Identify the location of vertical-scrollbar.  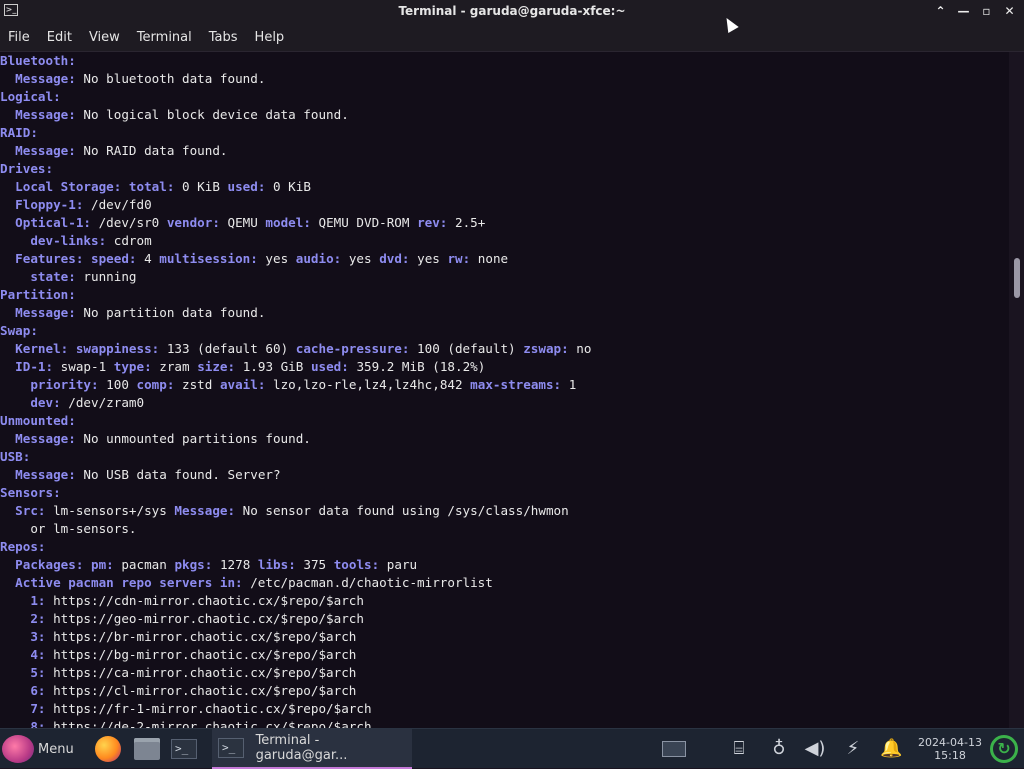
(1016, 390).